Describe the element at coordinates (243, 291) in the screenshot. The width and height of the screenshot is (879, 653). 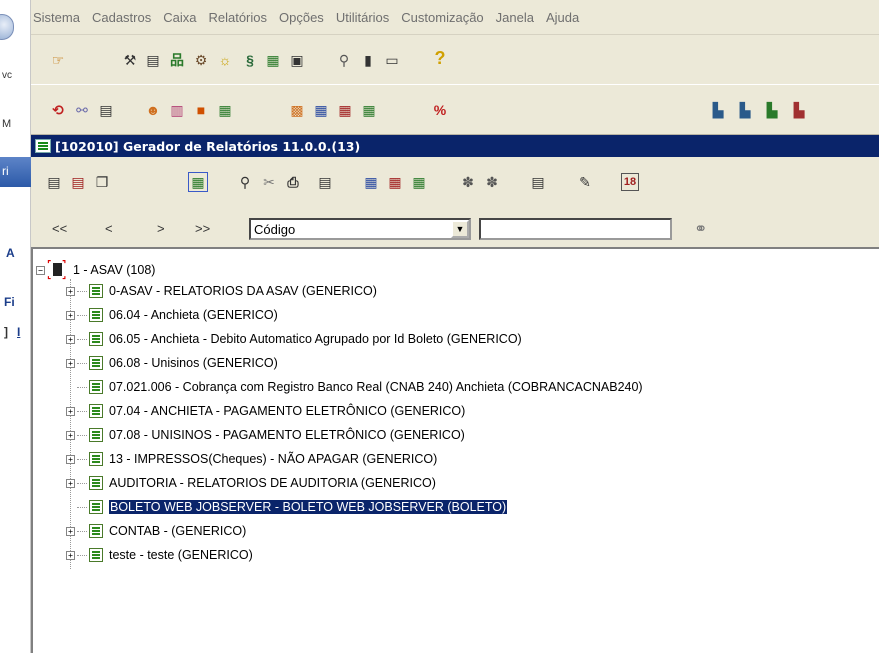
I see `tree-item-label: 0-ASAV - RELATORIOS DA ASAV (GENERICO)` at that location.